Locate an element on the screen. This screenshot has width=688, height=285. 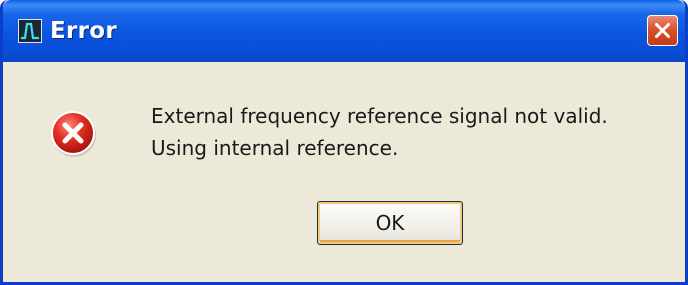
spectrum-app-icon is located at coordinates (30, 31).